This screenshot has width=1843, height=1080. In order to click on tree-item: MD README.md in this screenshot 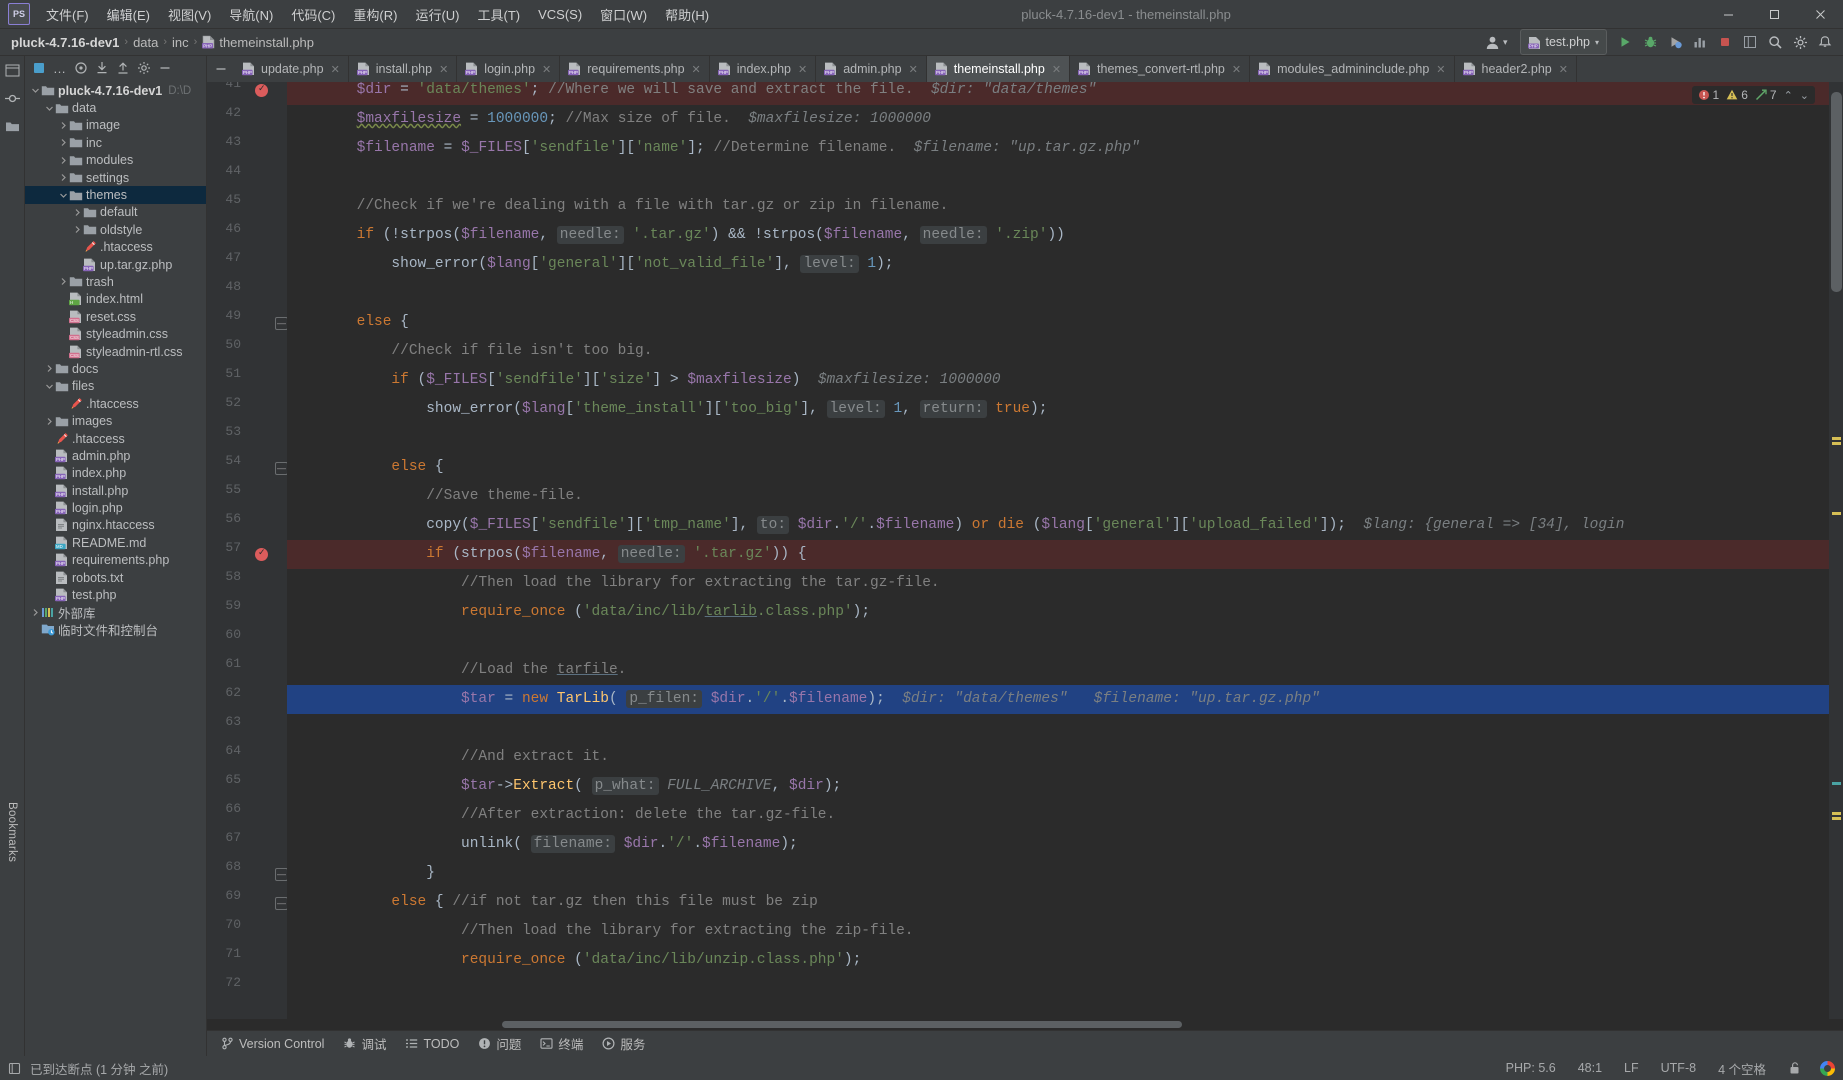, I will do `click(115, 542)`.